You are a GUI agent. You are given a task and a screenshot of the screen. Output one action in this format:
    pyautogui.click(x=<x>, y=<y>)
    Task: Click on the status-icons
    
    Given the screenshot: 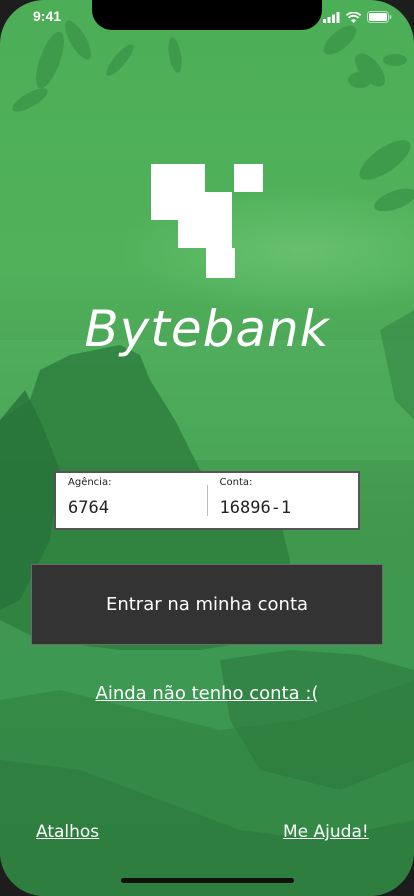 What is the action you would take?
    pyautogui.click(x=357, y=17)
    